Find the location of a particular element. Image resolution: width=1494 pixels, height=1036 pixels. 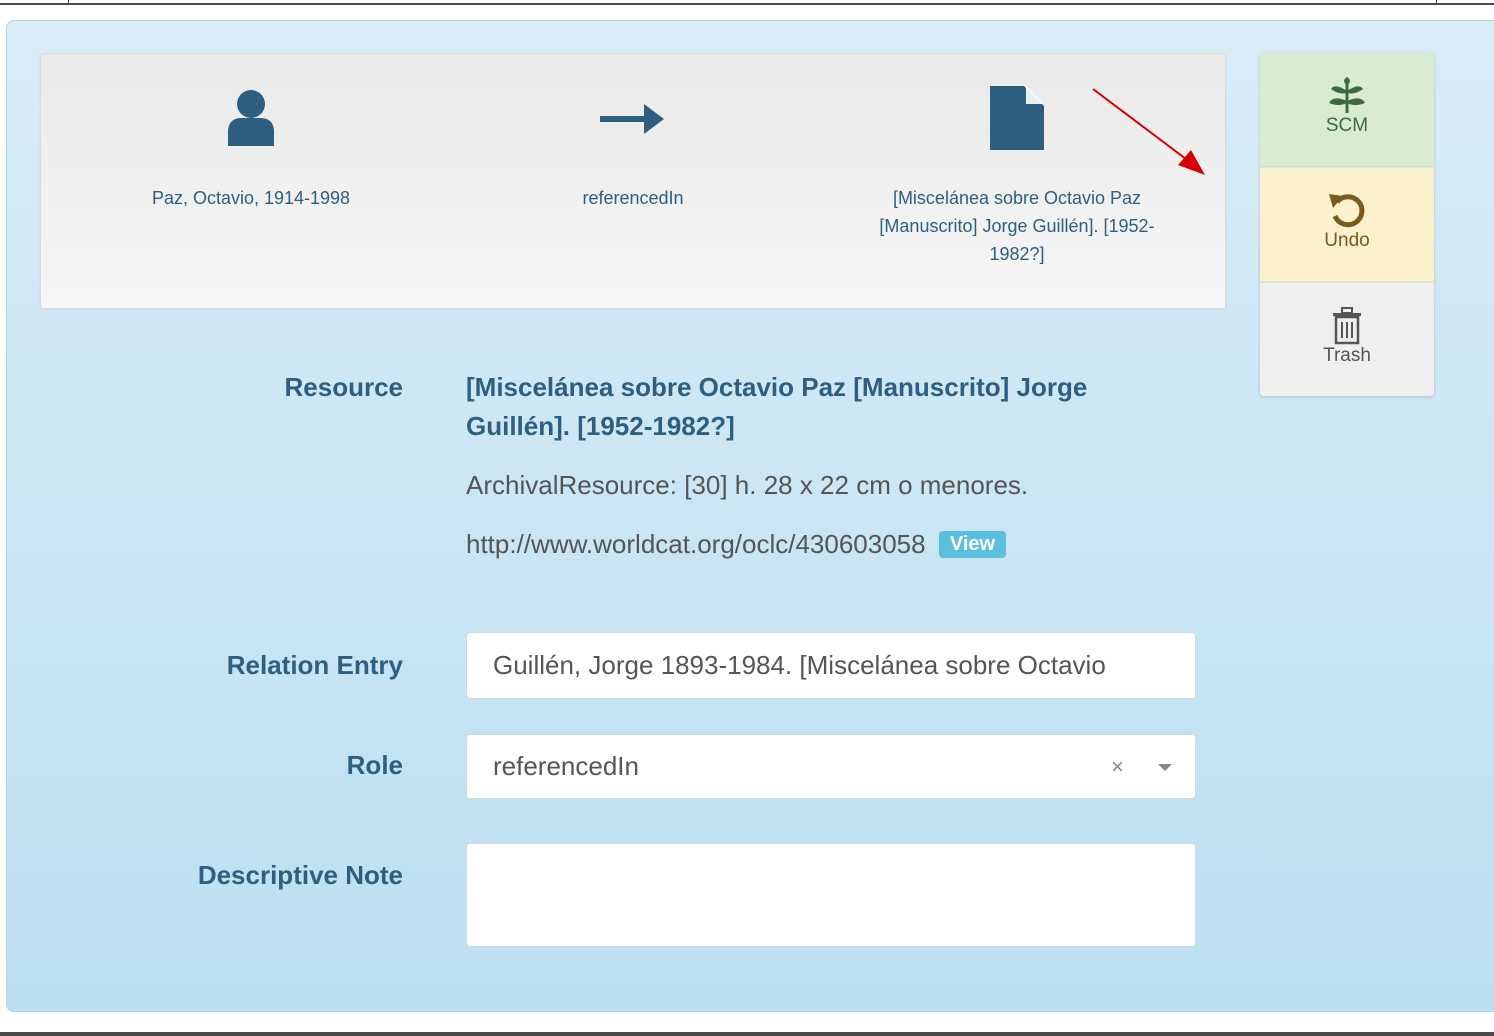

trash-button: Trash is located at coordinates (1347, 339).